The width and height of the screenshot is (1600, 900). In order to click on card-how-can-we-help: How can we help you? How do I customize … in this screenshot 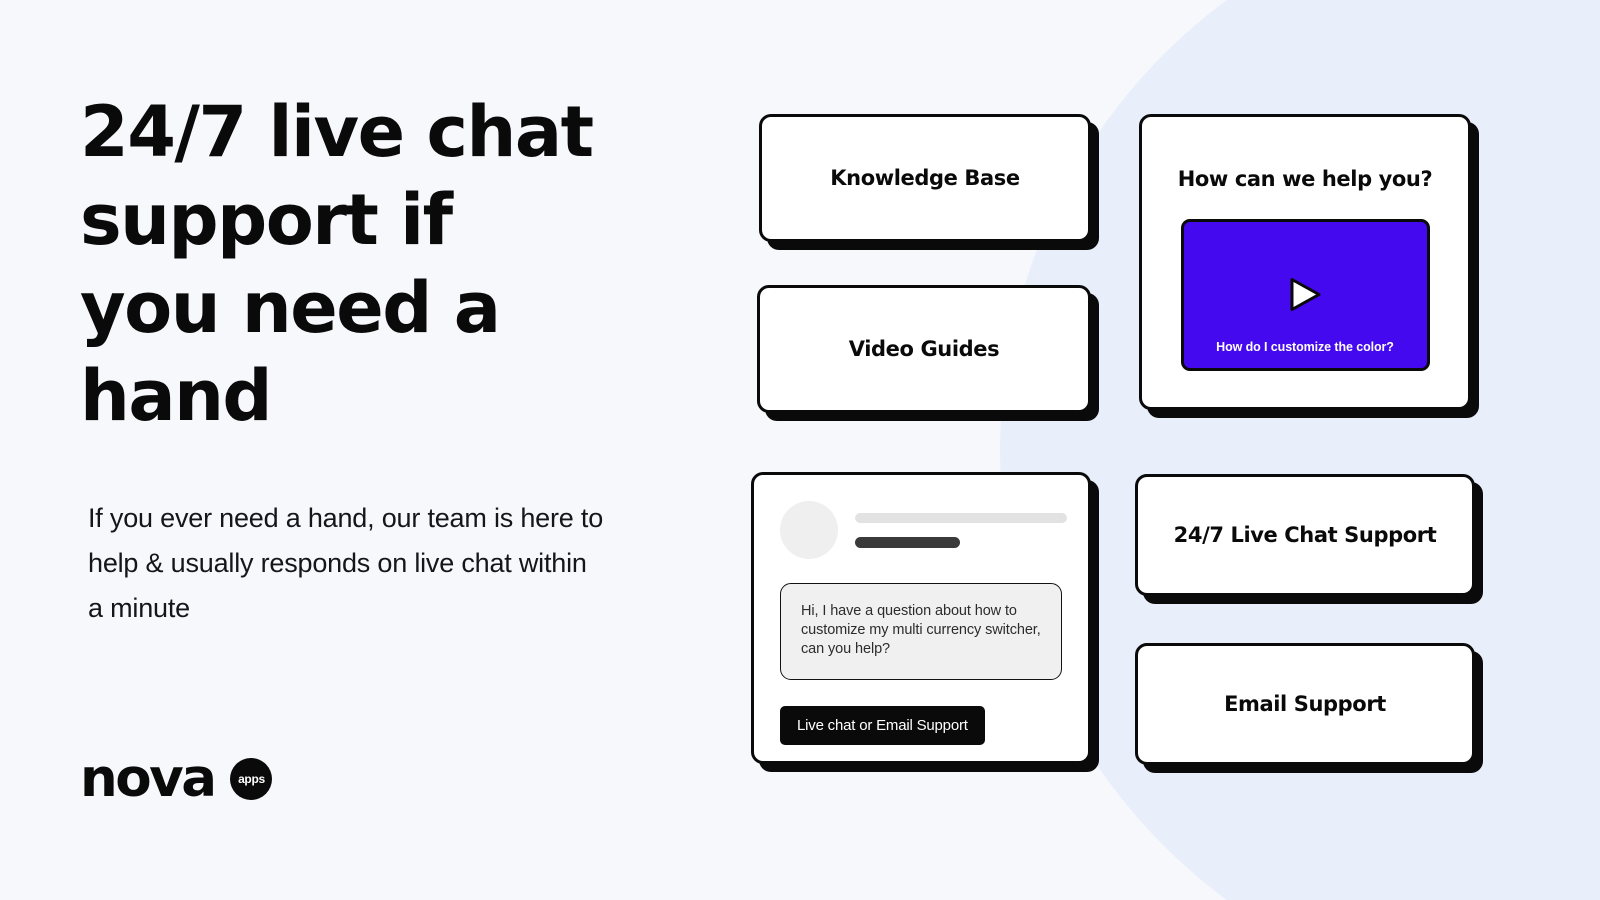, I will do `click(1305, 262)`.